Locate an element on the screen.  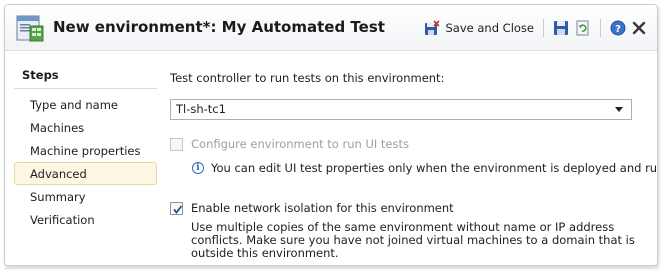
refresh-icon is located at coordinates (583, 28).